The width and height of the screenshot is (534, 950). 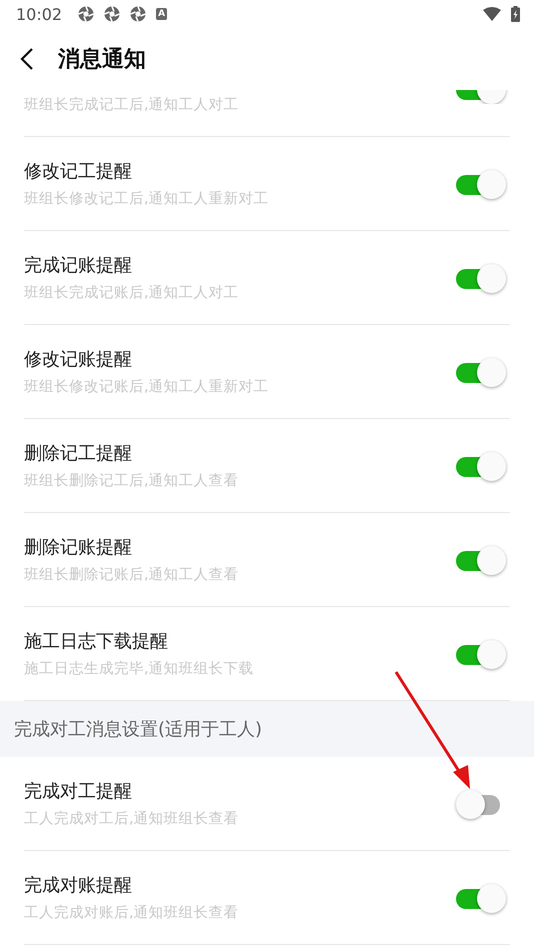 I want to click on wifi-icon, so click(x=492, y=14).